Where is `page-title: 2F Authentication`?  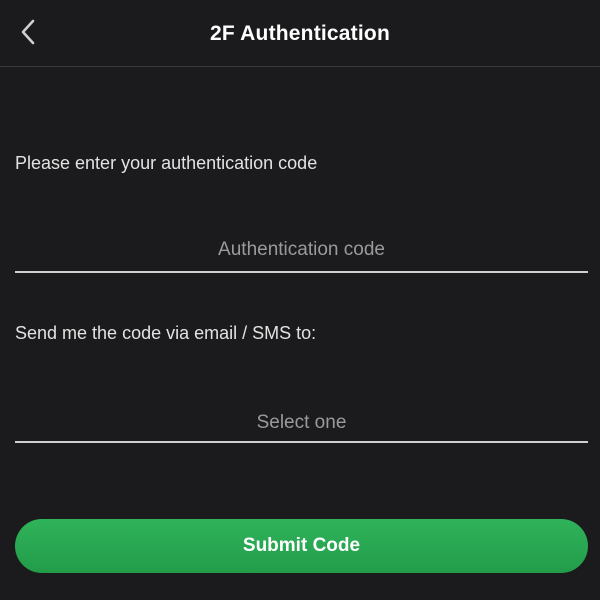
page-title: 2F Authentication is located at coordinates (300, 33).